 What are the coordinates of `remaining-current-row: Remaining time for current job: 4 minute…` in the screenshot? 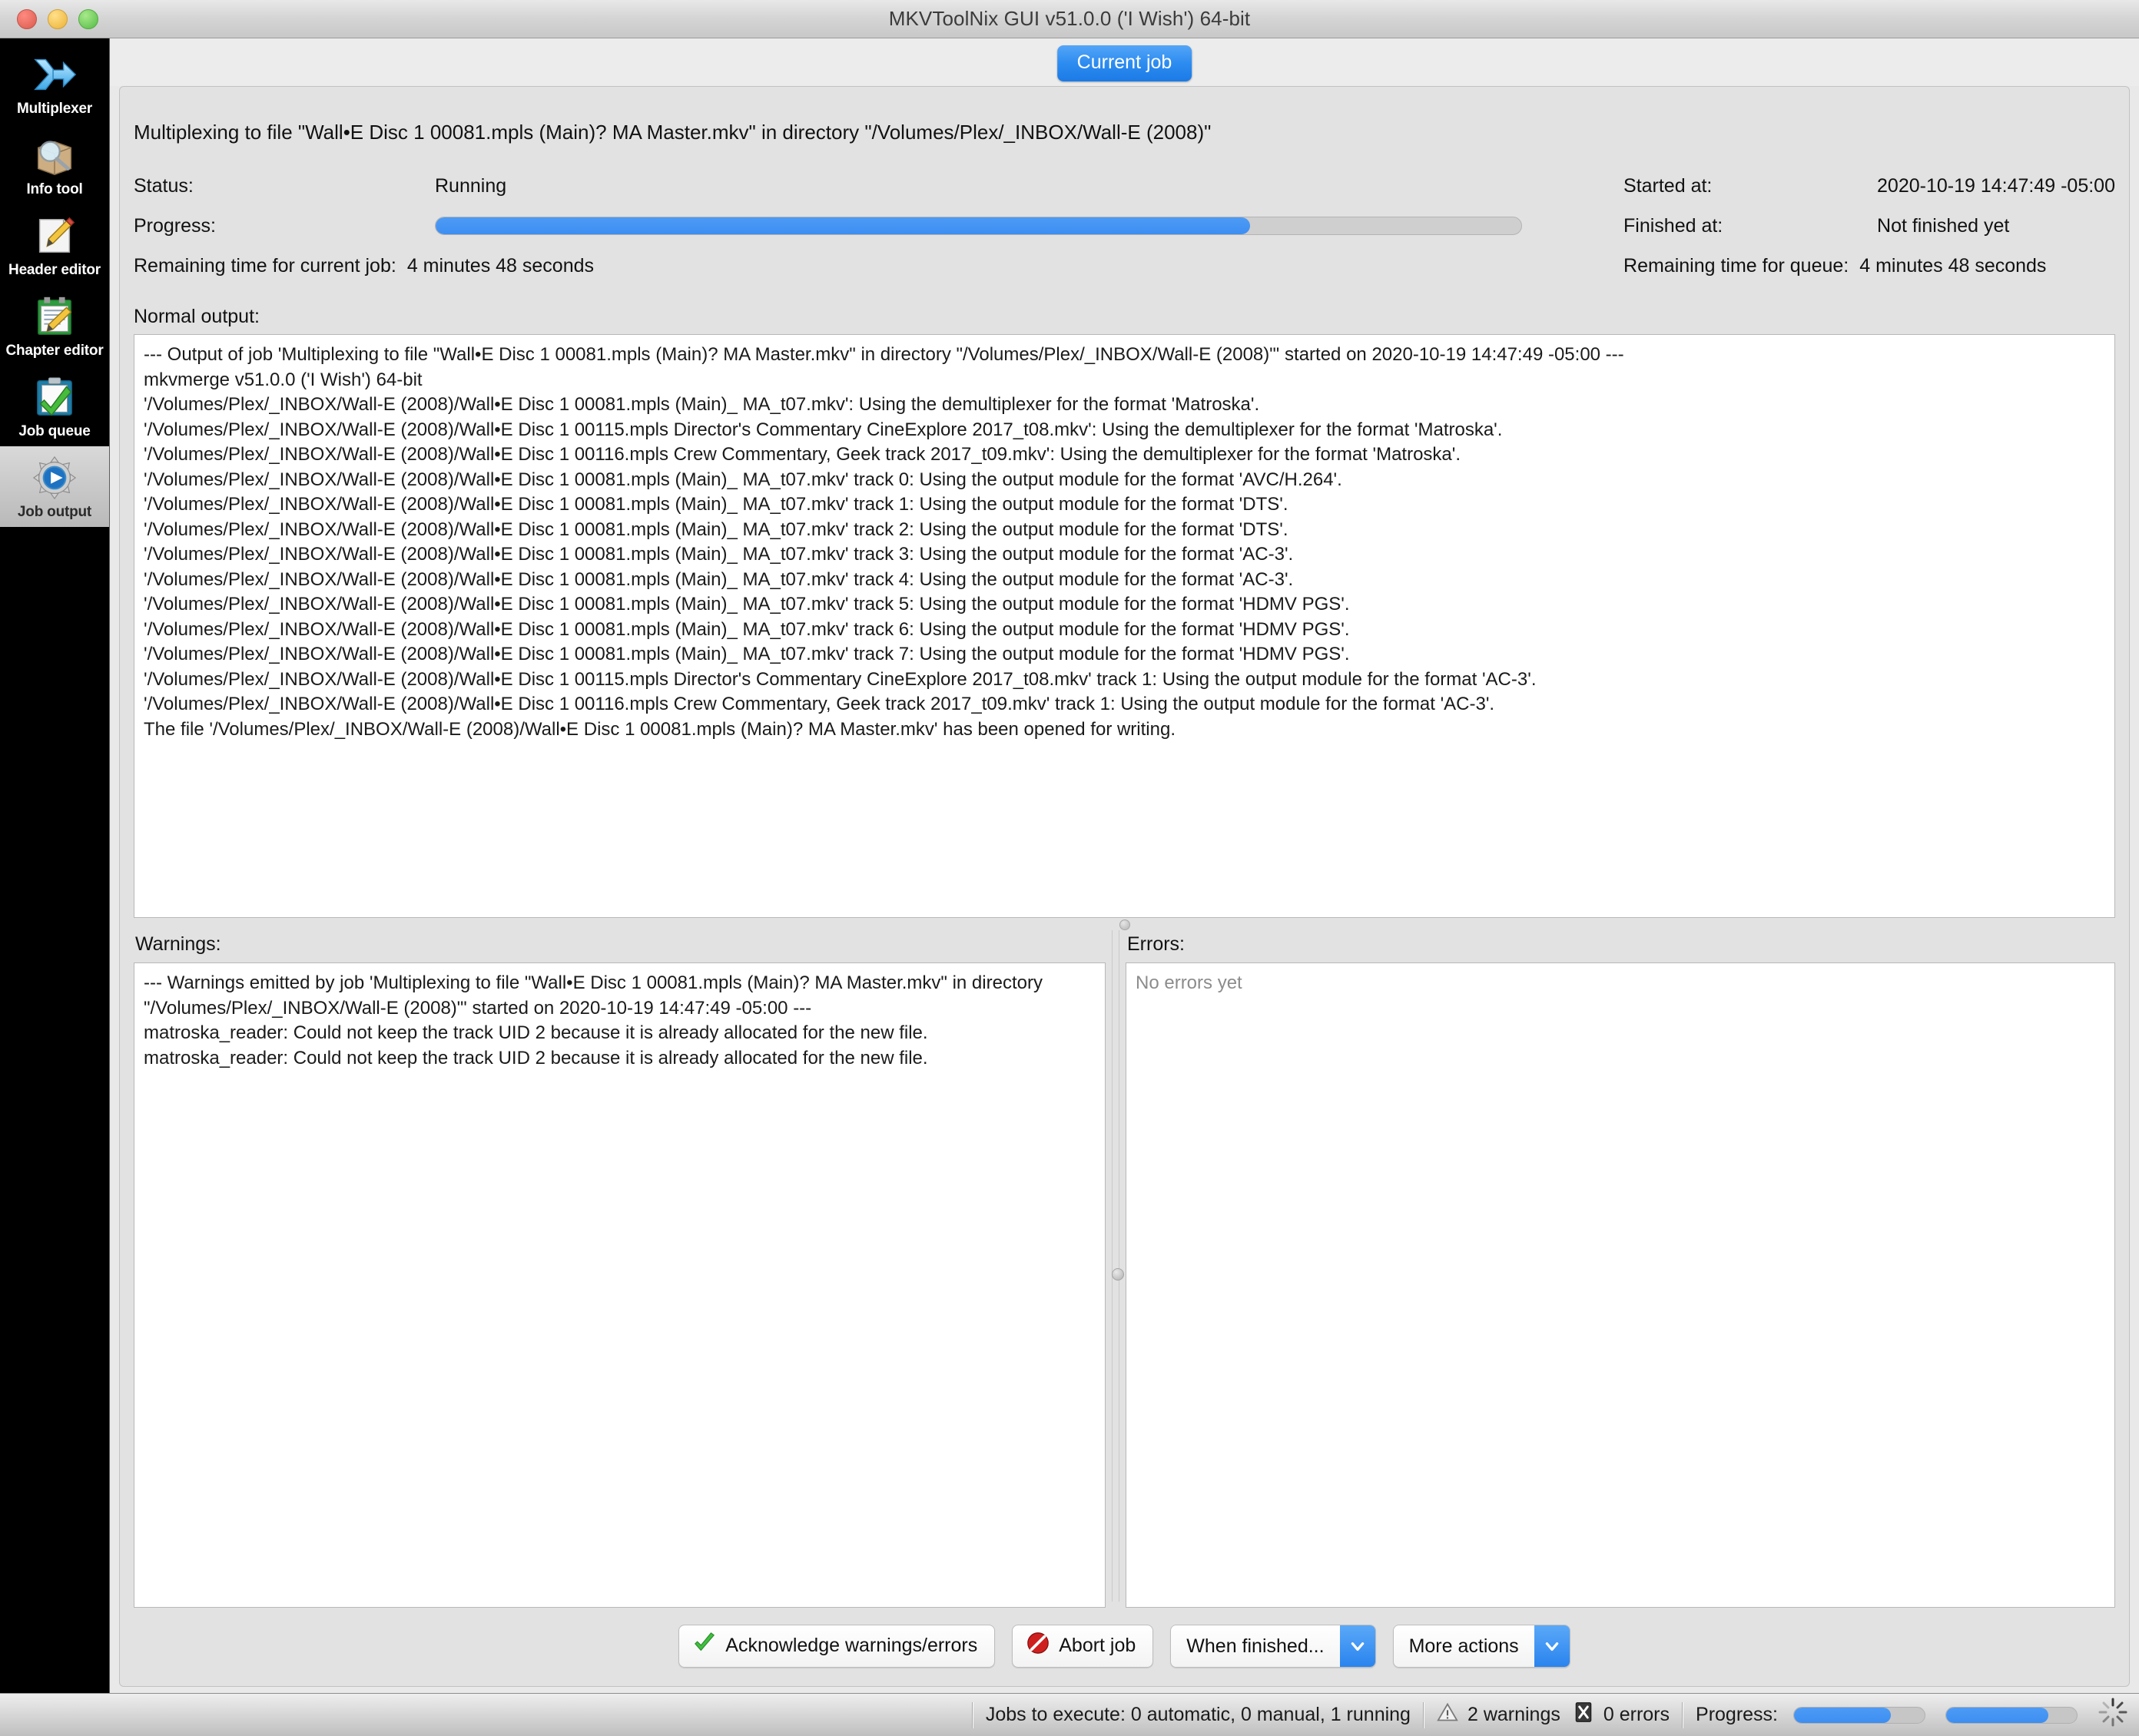 It's located at (863, 266).